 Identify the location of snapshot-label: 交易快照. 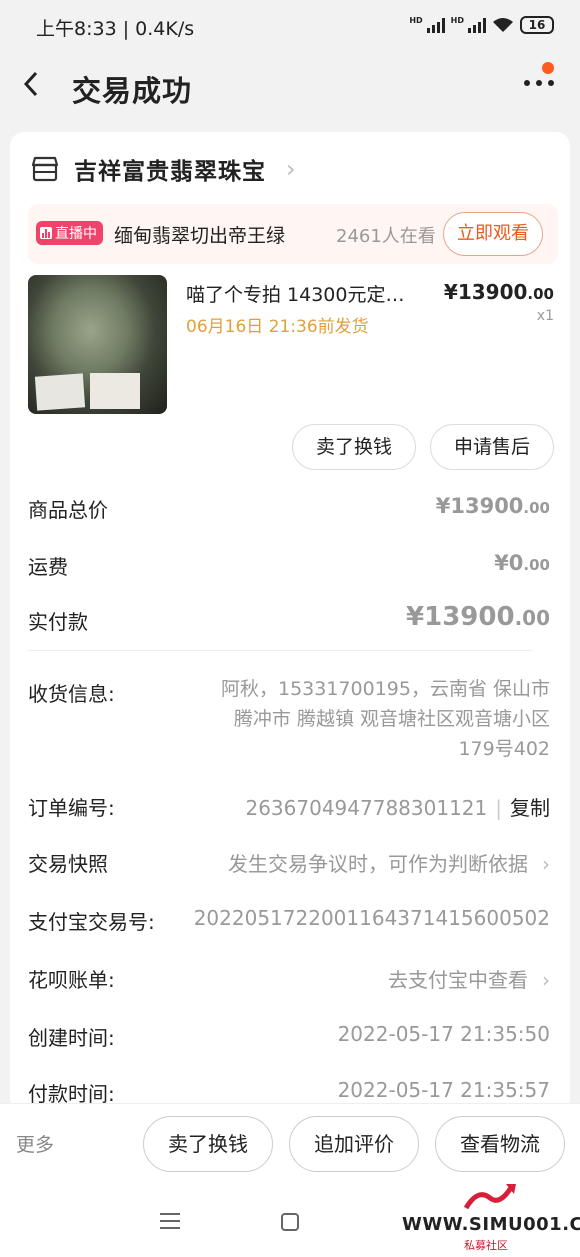
(68, 864).